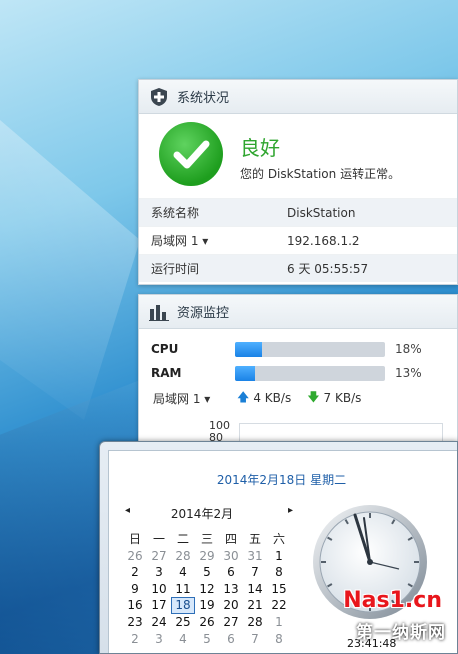 This screenshot has width=458, height=654. Describe the element at coordinates (243, 396) in the screenshot. I see `upload-arrow-icon: 🡅` at that location.